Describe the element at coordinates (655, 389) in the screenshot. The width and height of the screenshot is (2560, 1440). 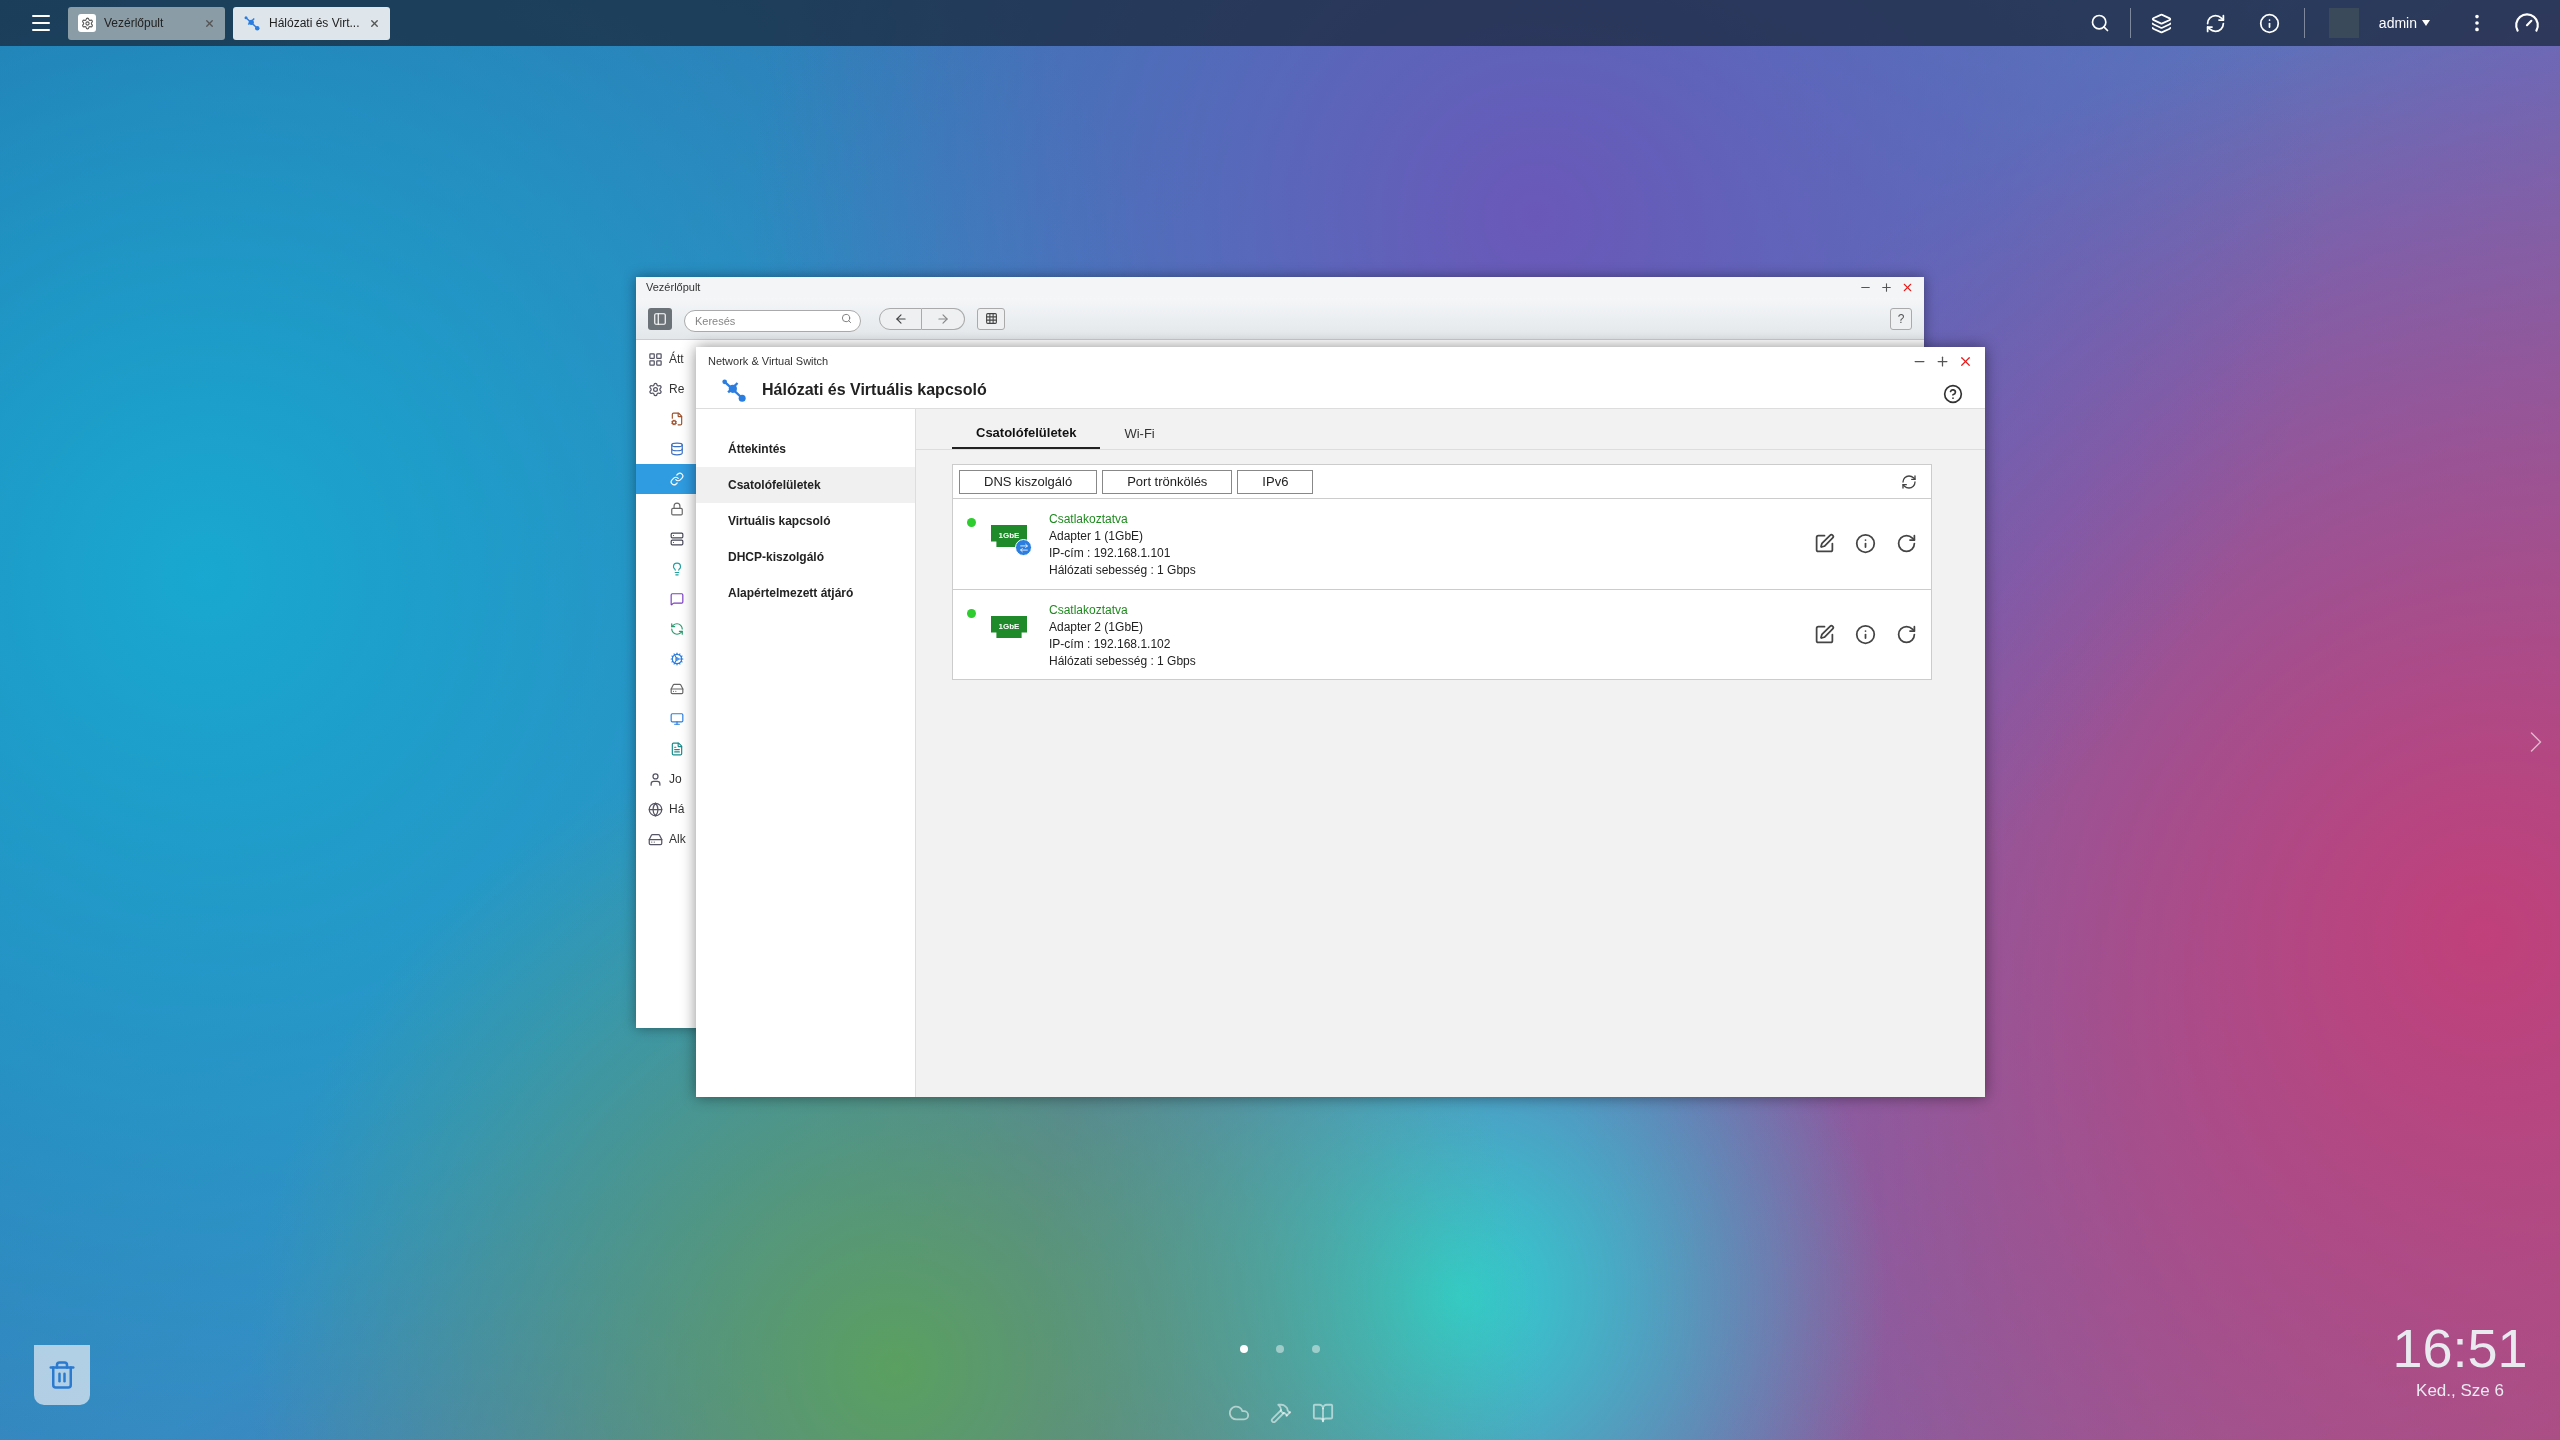
I see `settings-icon` at that location.